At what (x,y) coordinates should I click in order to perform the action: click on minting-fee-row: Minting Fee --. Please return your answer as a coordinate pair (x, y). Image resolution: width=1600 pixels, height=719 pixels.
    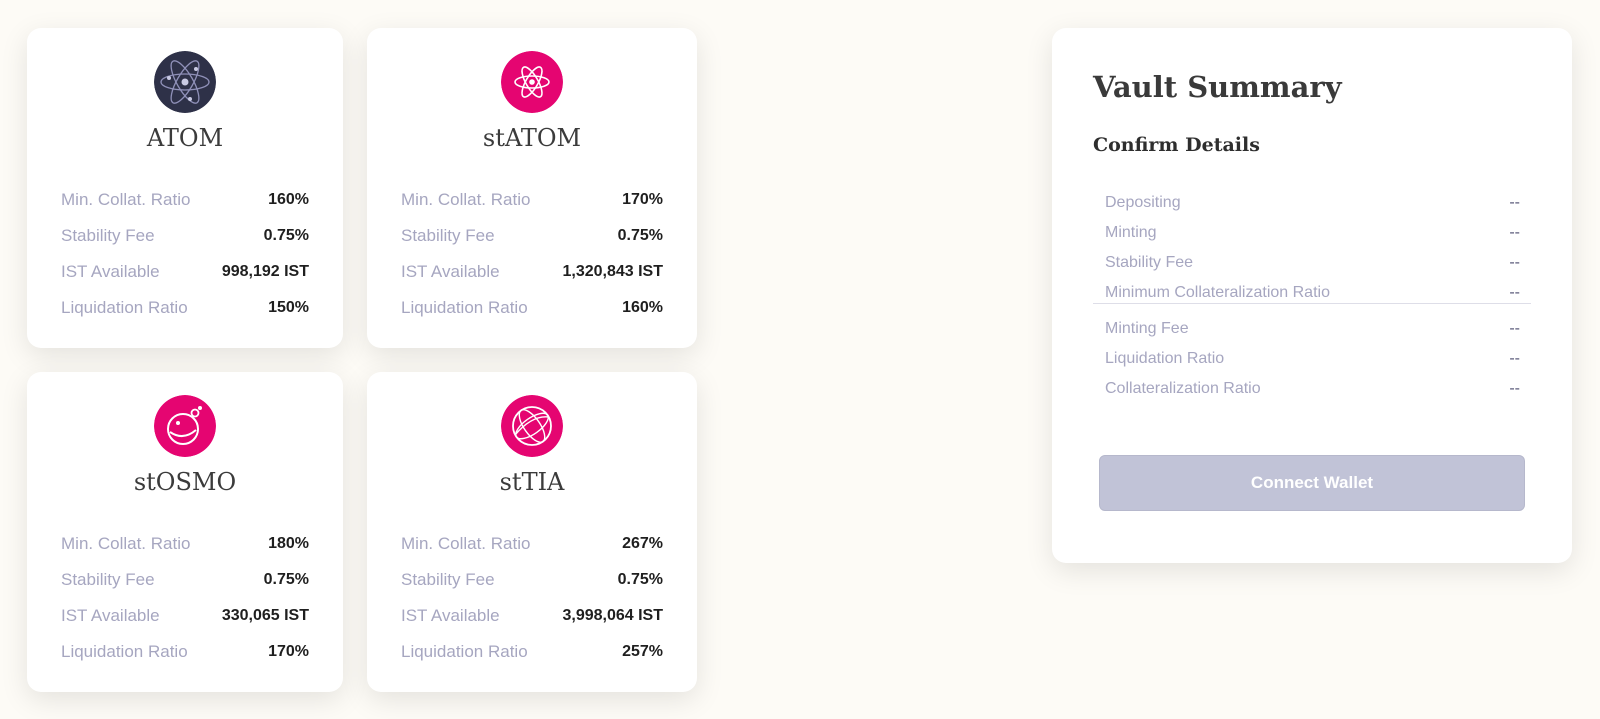
    Looking at the image, I should click on (1312, 329).